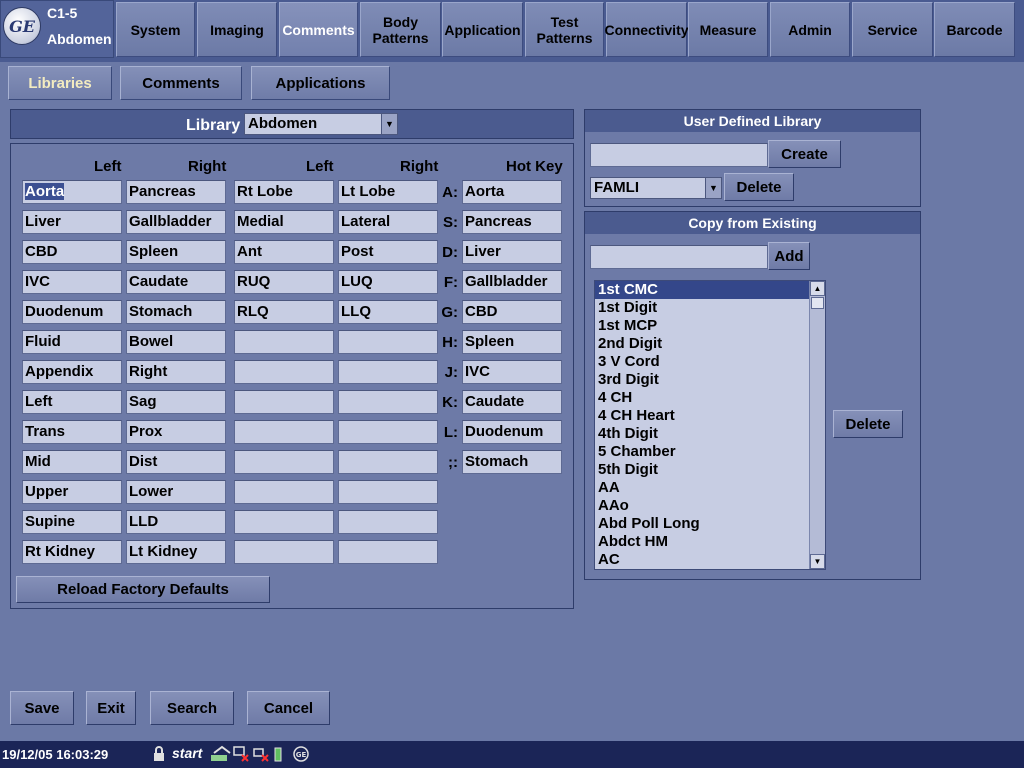 The height and width of the screenshot is (768, 1024). What do you see at coordinates (176, 522) in the screenshot?
I see `comment-field: LLD` at bounding box center [176, 522].